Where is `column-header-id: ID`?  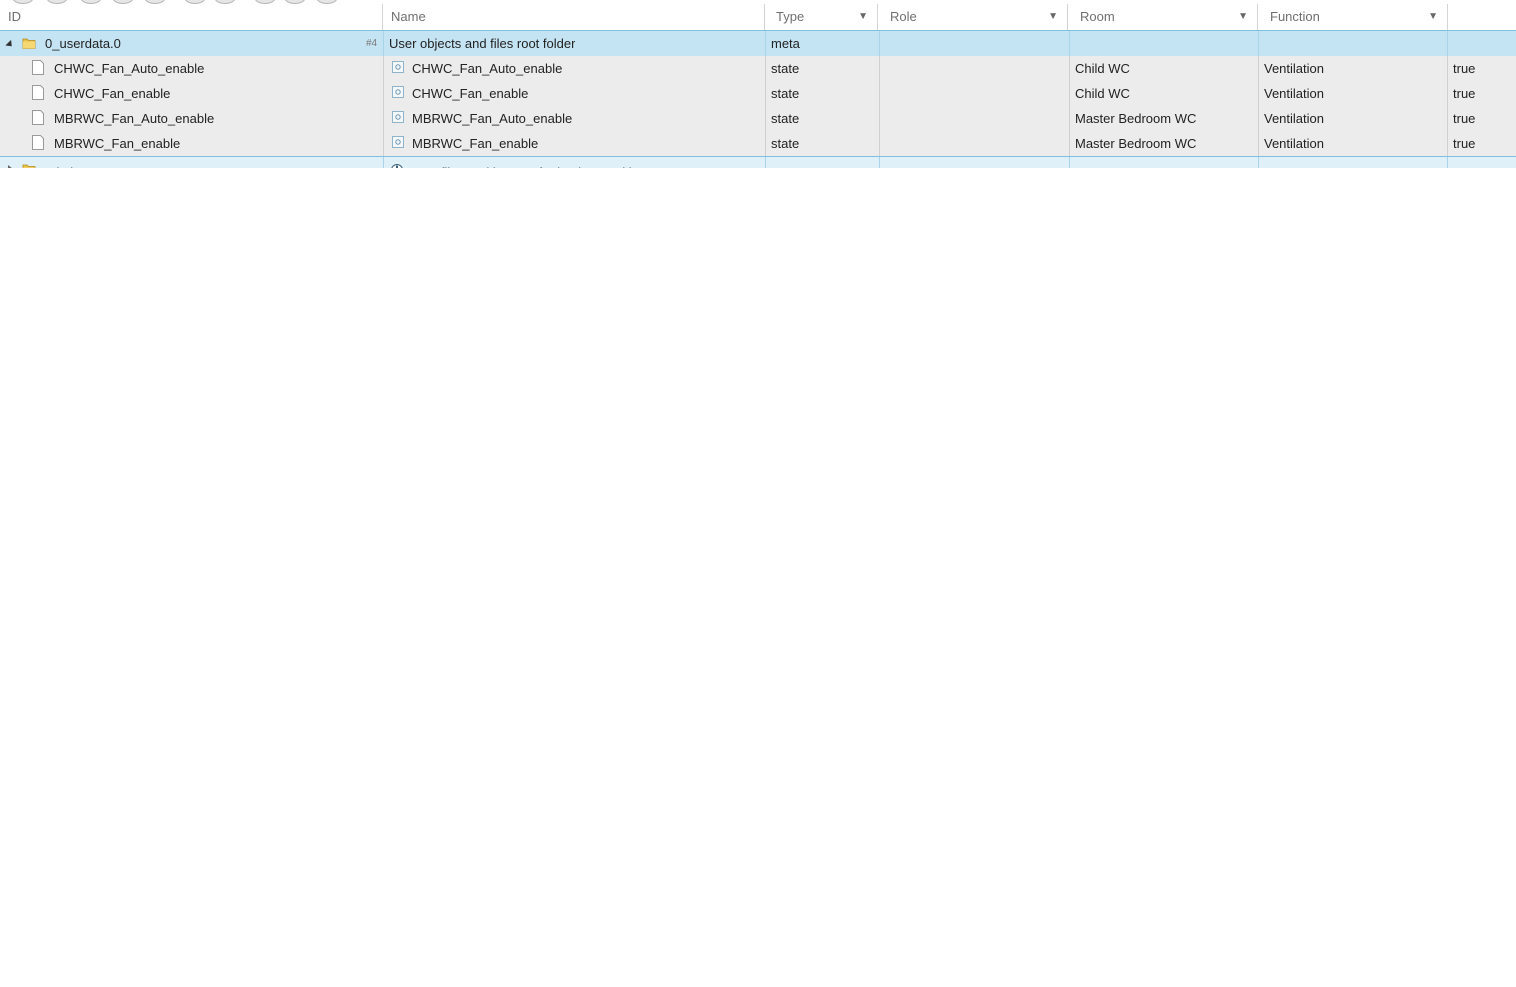 column-header-id: ID is located at coordinates (191, 17).